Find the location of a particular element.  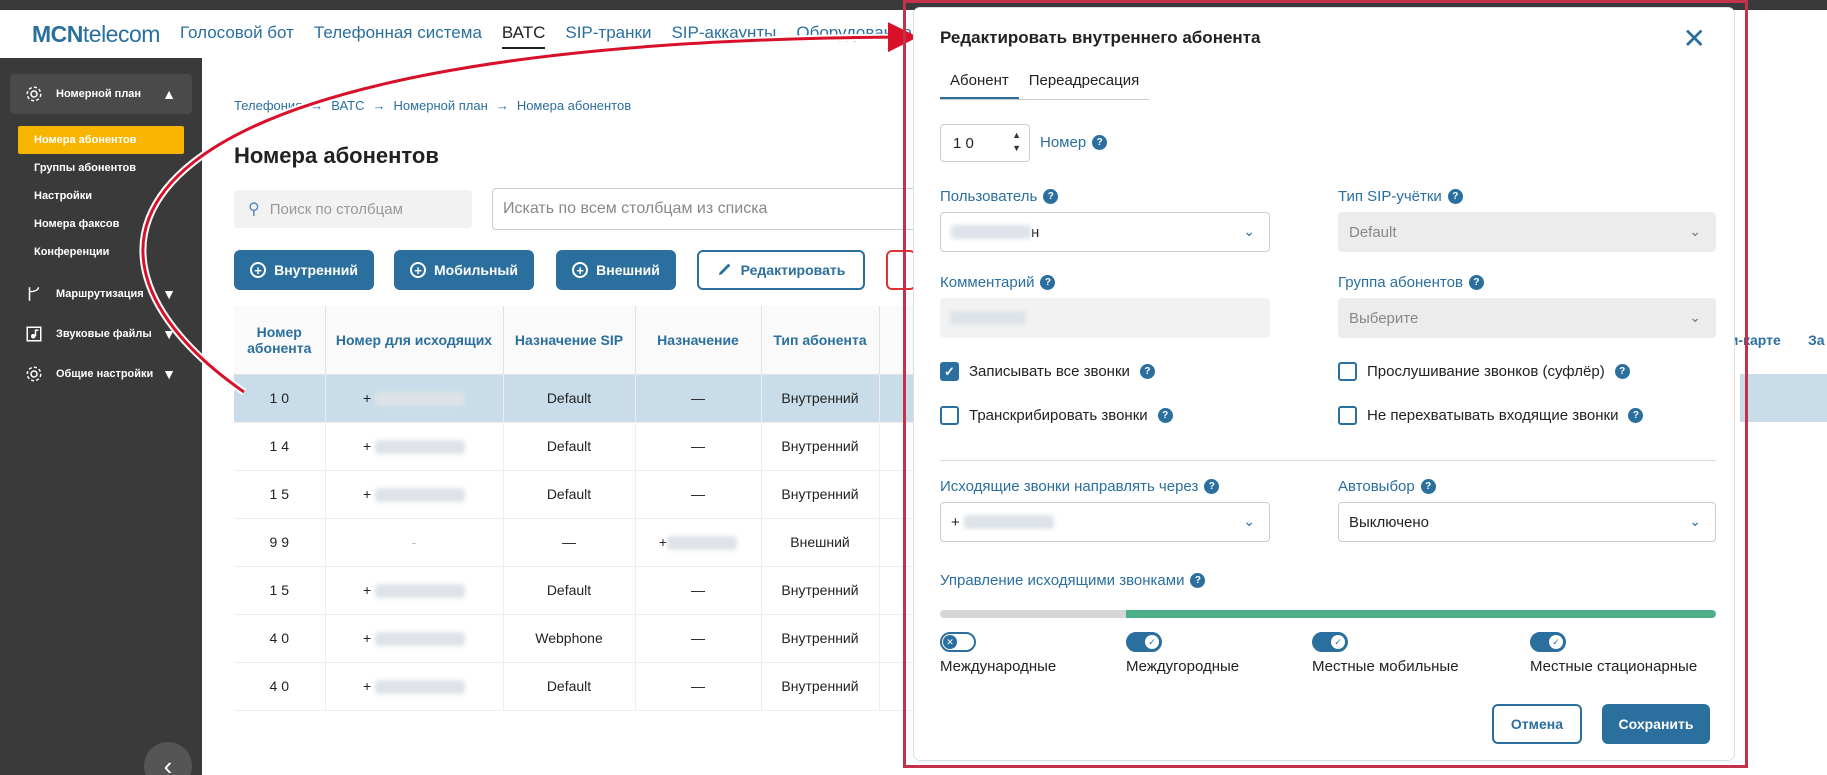

whisper-checkbox: Прослушивание звонков (суфлёр) ? is located at coordinates (1484, 371).